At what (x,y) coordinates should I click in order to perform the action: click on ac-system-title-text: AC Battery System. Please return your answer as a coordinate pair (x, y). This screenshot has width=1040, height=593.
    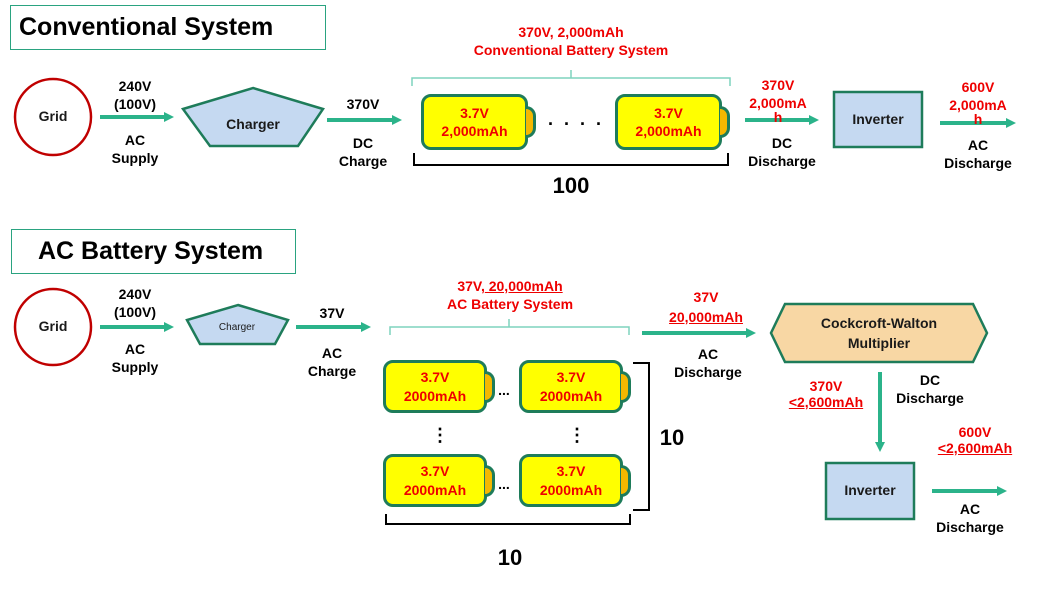
    Looking at the image, I should click on (151, 251).